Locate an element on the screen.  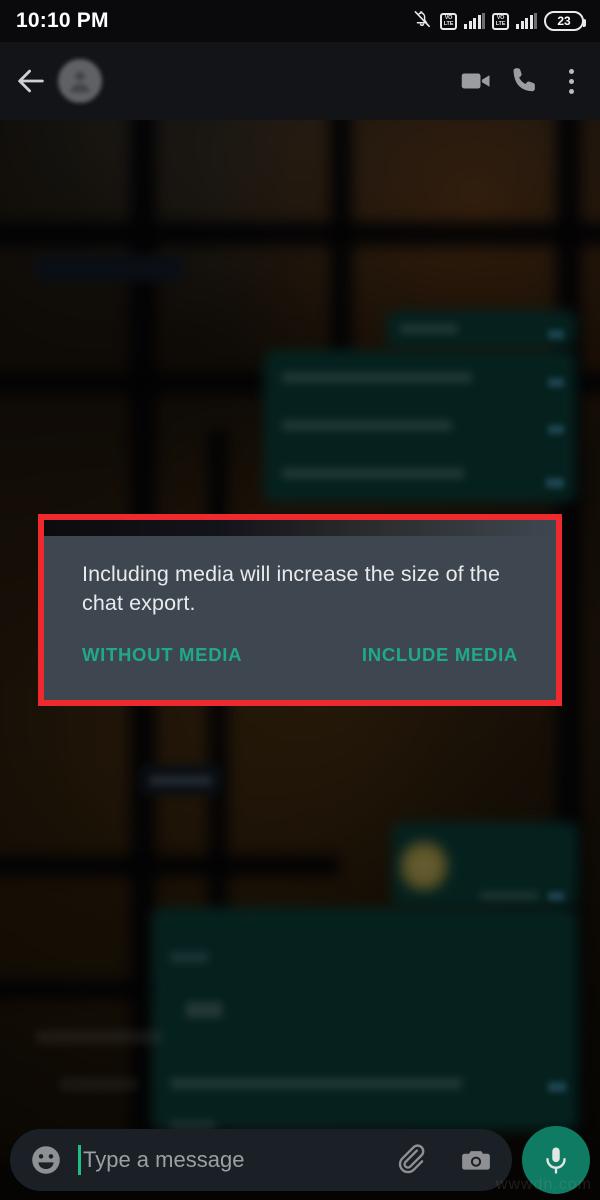
text-caret is located at coordinates (79, 1160).